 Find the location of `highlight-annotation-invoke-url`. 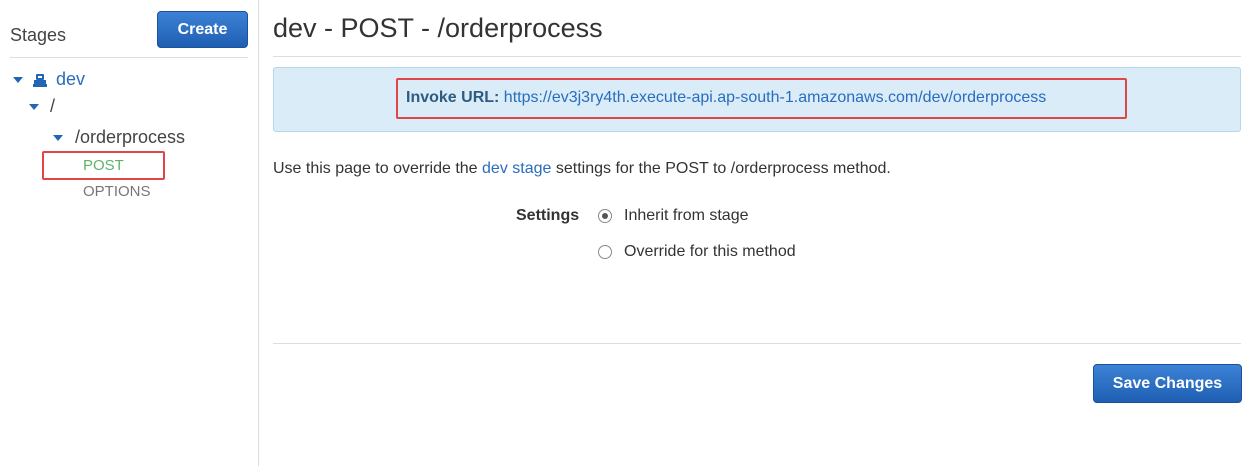

highlight-annotation-invoke-url is located at coordinates (761, 98).